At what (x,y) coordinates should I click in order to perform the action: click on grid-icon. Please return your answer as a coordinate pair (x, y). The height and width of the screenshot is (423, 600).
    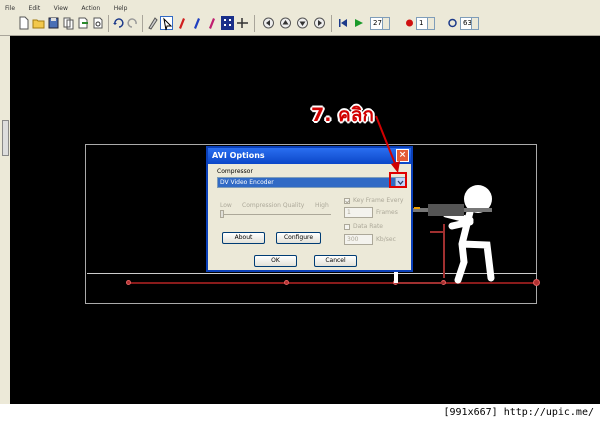
    Looking at the image, I should click on (227, 23).